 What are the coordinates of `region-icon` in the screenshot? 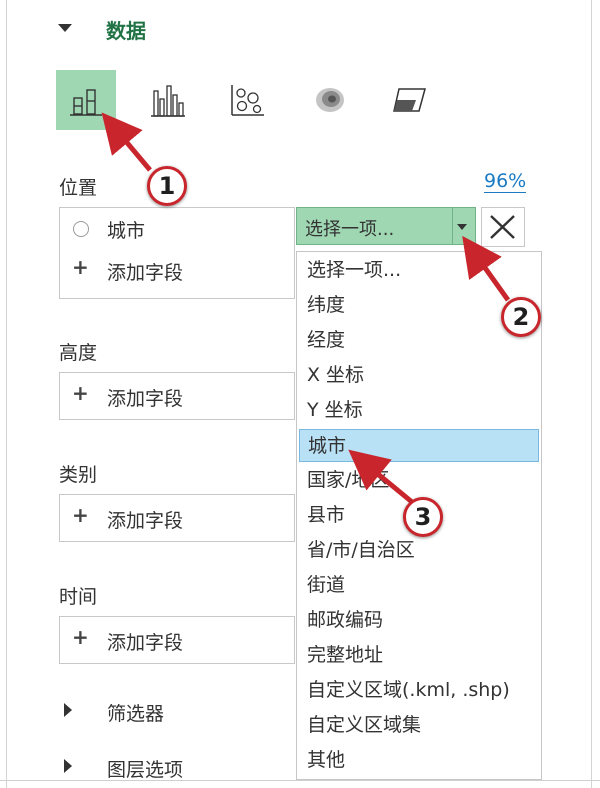 It's located at (409, 100).